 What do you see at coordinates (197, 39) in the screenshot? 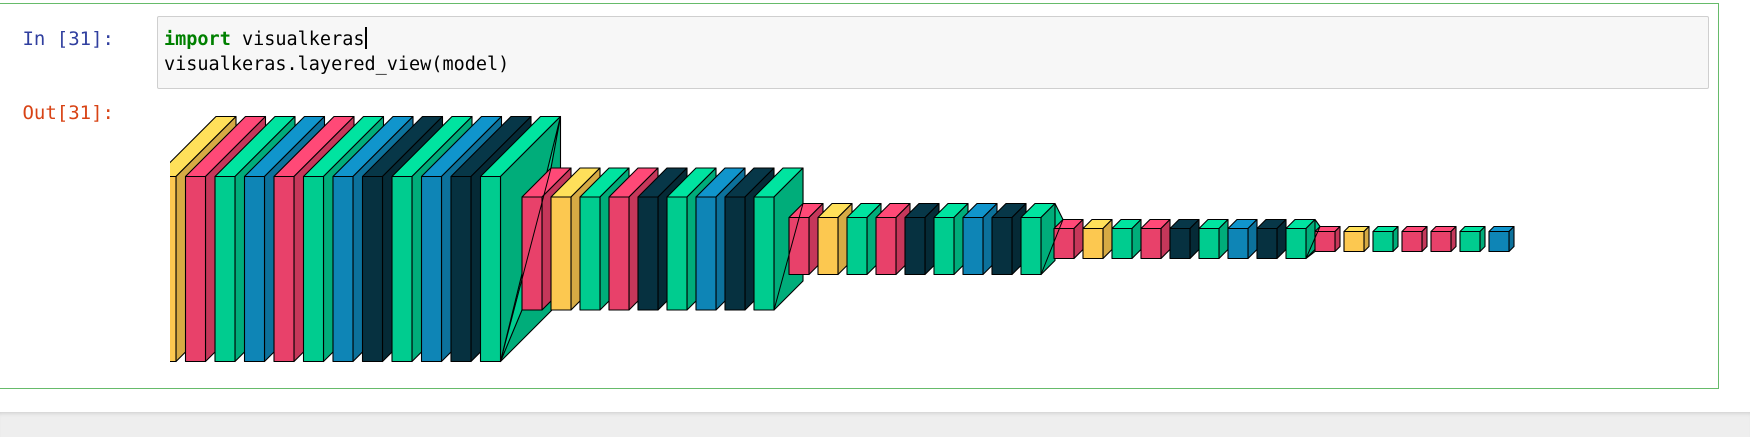
I see `import-keyword: import` at bounding box center [197, 39].